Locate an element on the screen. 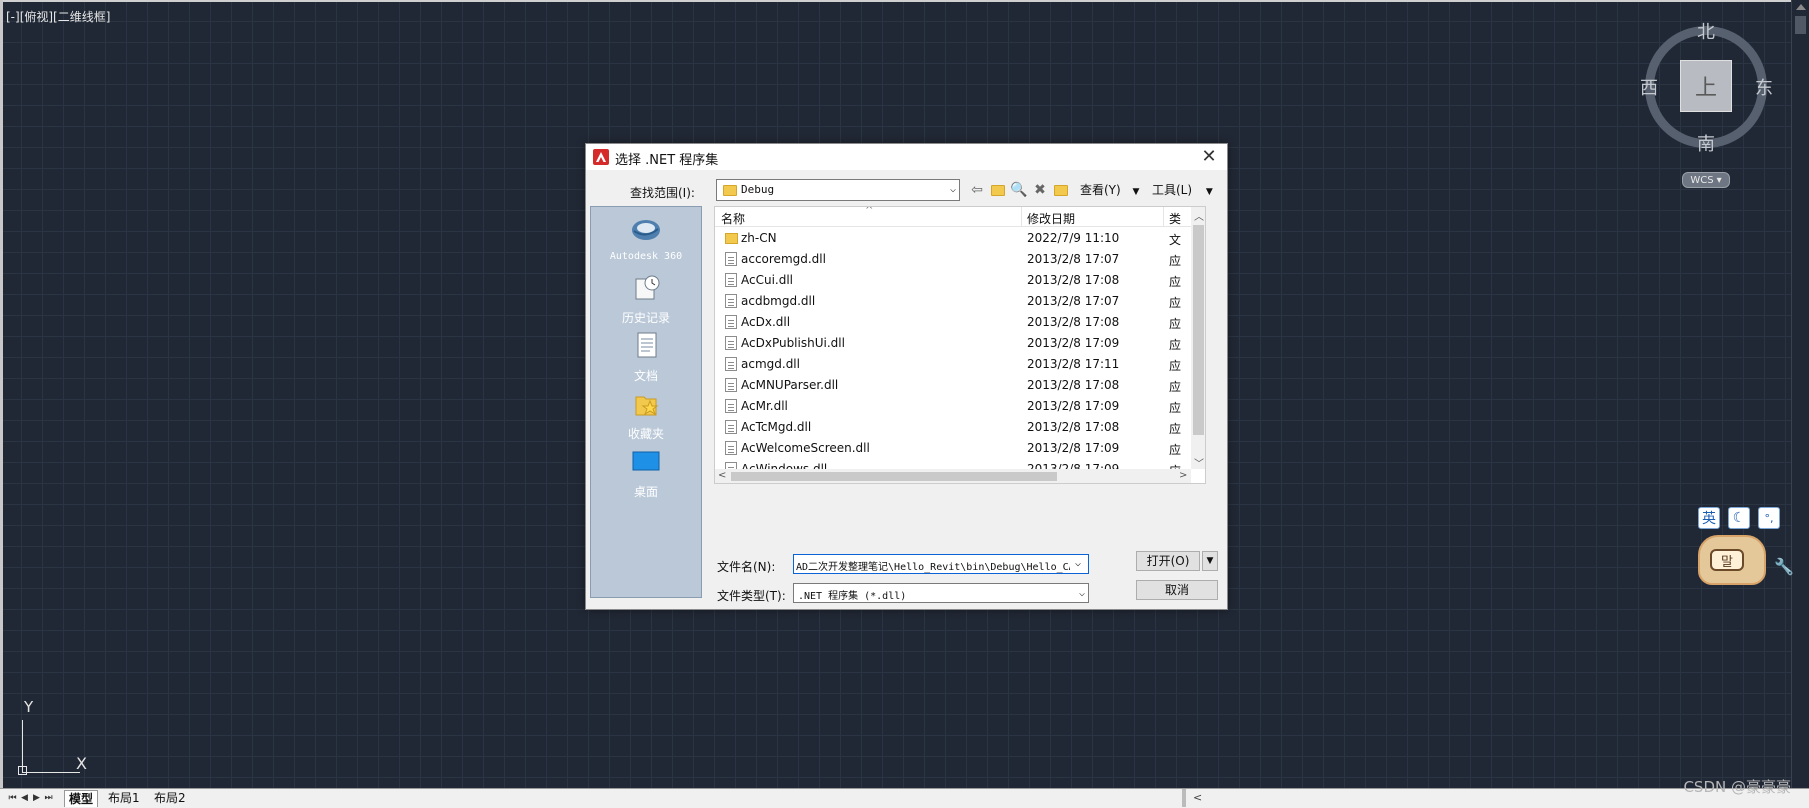 This screenshot has height=808, width=1809. wrench-icon: 🔧 is located at coordinates (1784, 566).